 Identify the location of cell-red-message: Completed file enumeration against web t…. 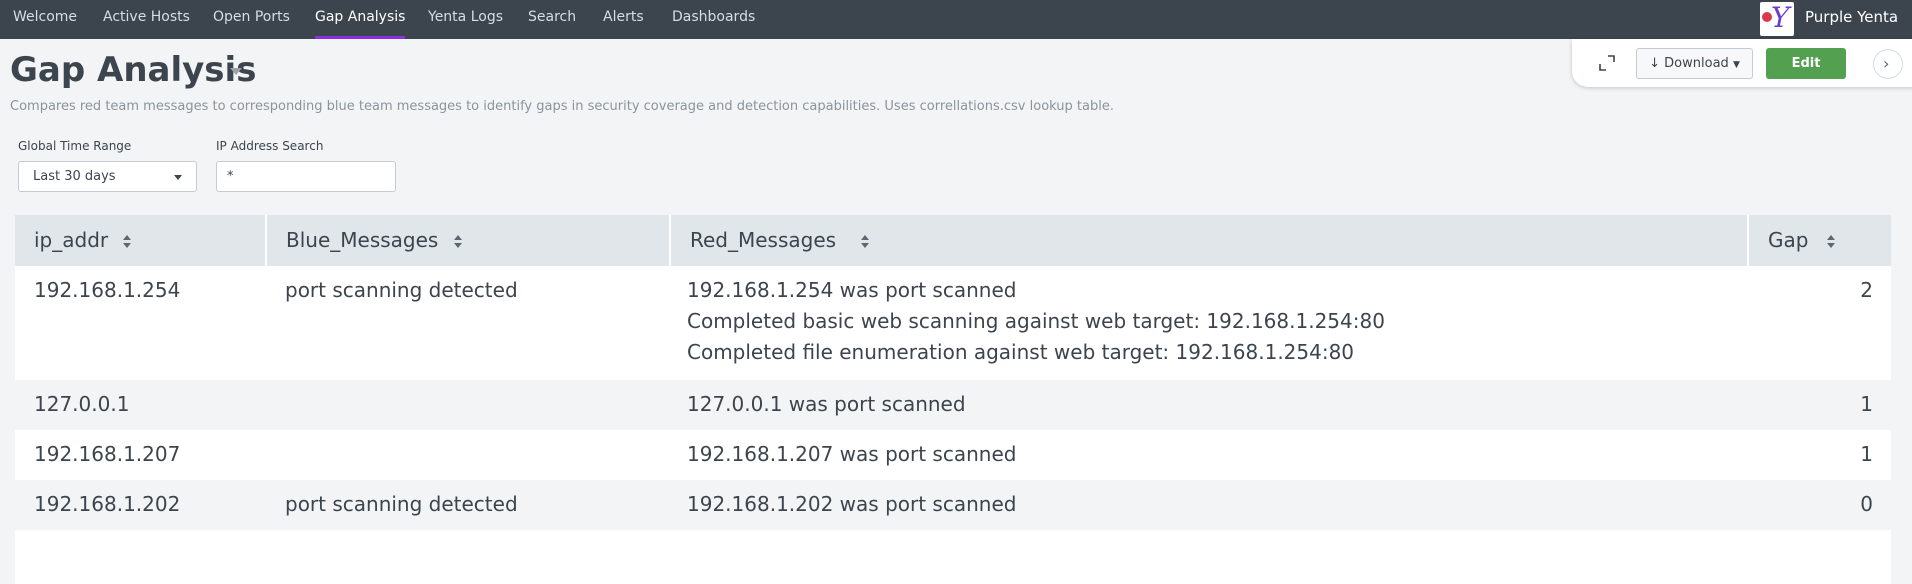
(1021, 352).